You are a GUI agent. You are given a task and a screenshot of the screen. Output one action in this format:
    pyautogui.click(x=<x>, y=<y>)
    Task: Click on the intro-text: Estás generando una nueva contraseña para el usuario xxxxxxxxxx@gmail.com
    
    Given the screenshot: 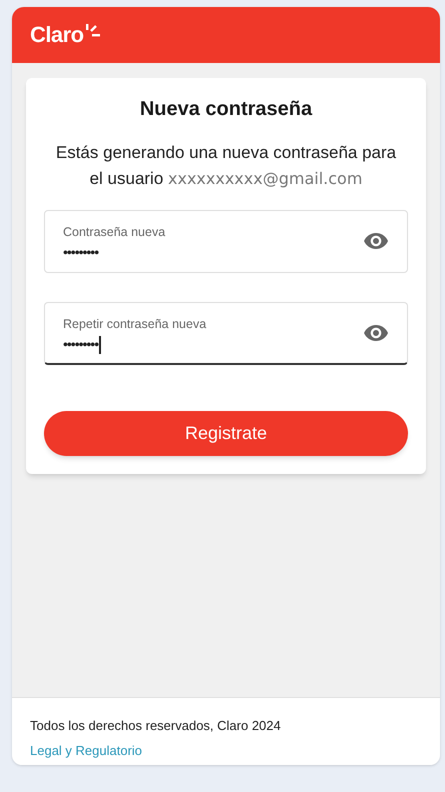 What is the action you would take?
    pyautogui.click(x=226, y=166)
    